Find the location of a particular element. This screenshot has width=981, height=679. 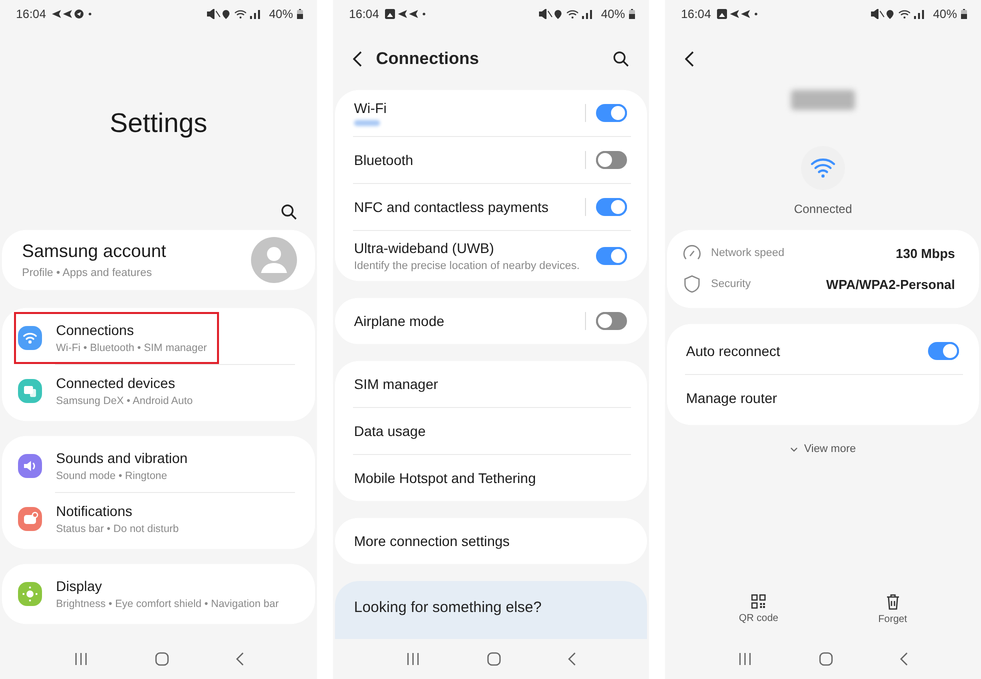

settings-item: Sounds and vibration Sound mode • Ringtone is located at coordinates (107, 466).